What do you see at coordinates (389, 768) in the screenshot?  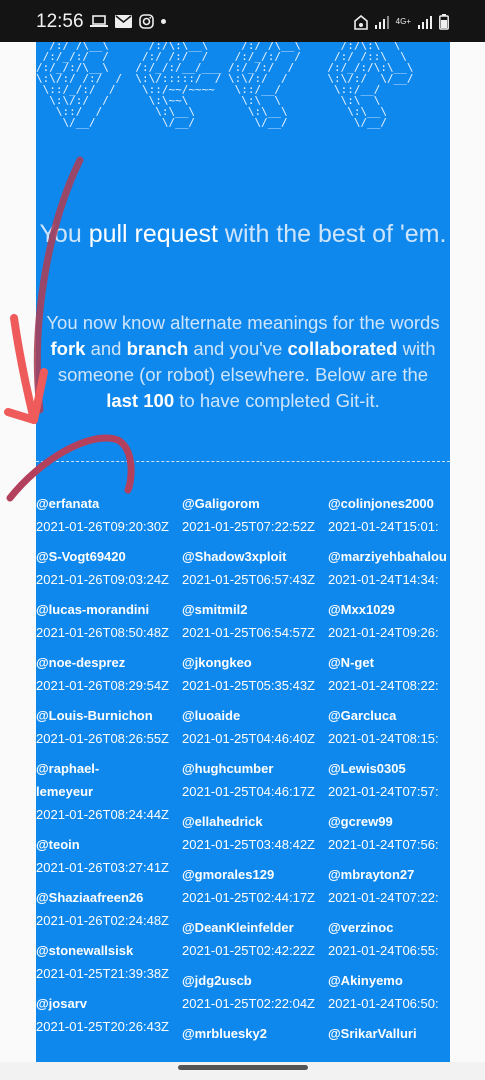 I see `username-link: @Lewis0305` at bounding box center [389, 768].